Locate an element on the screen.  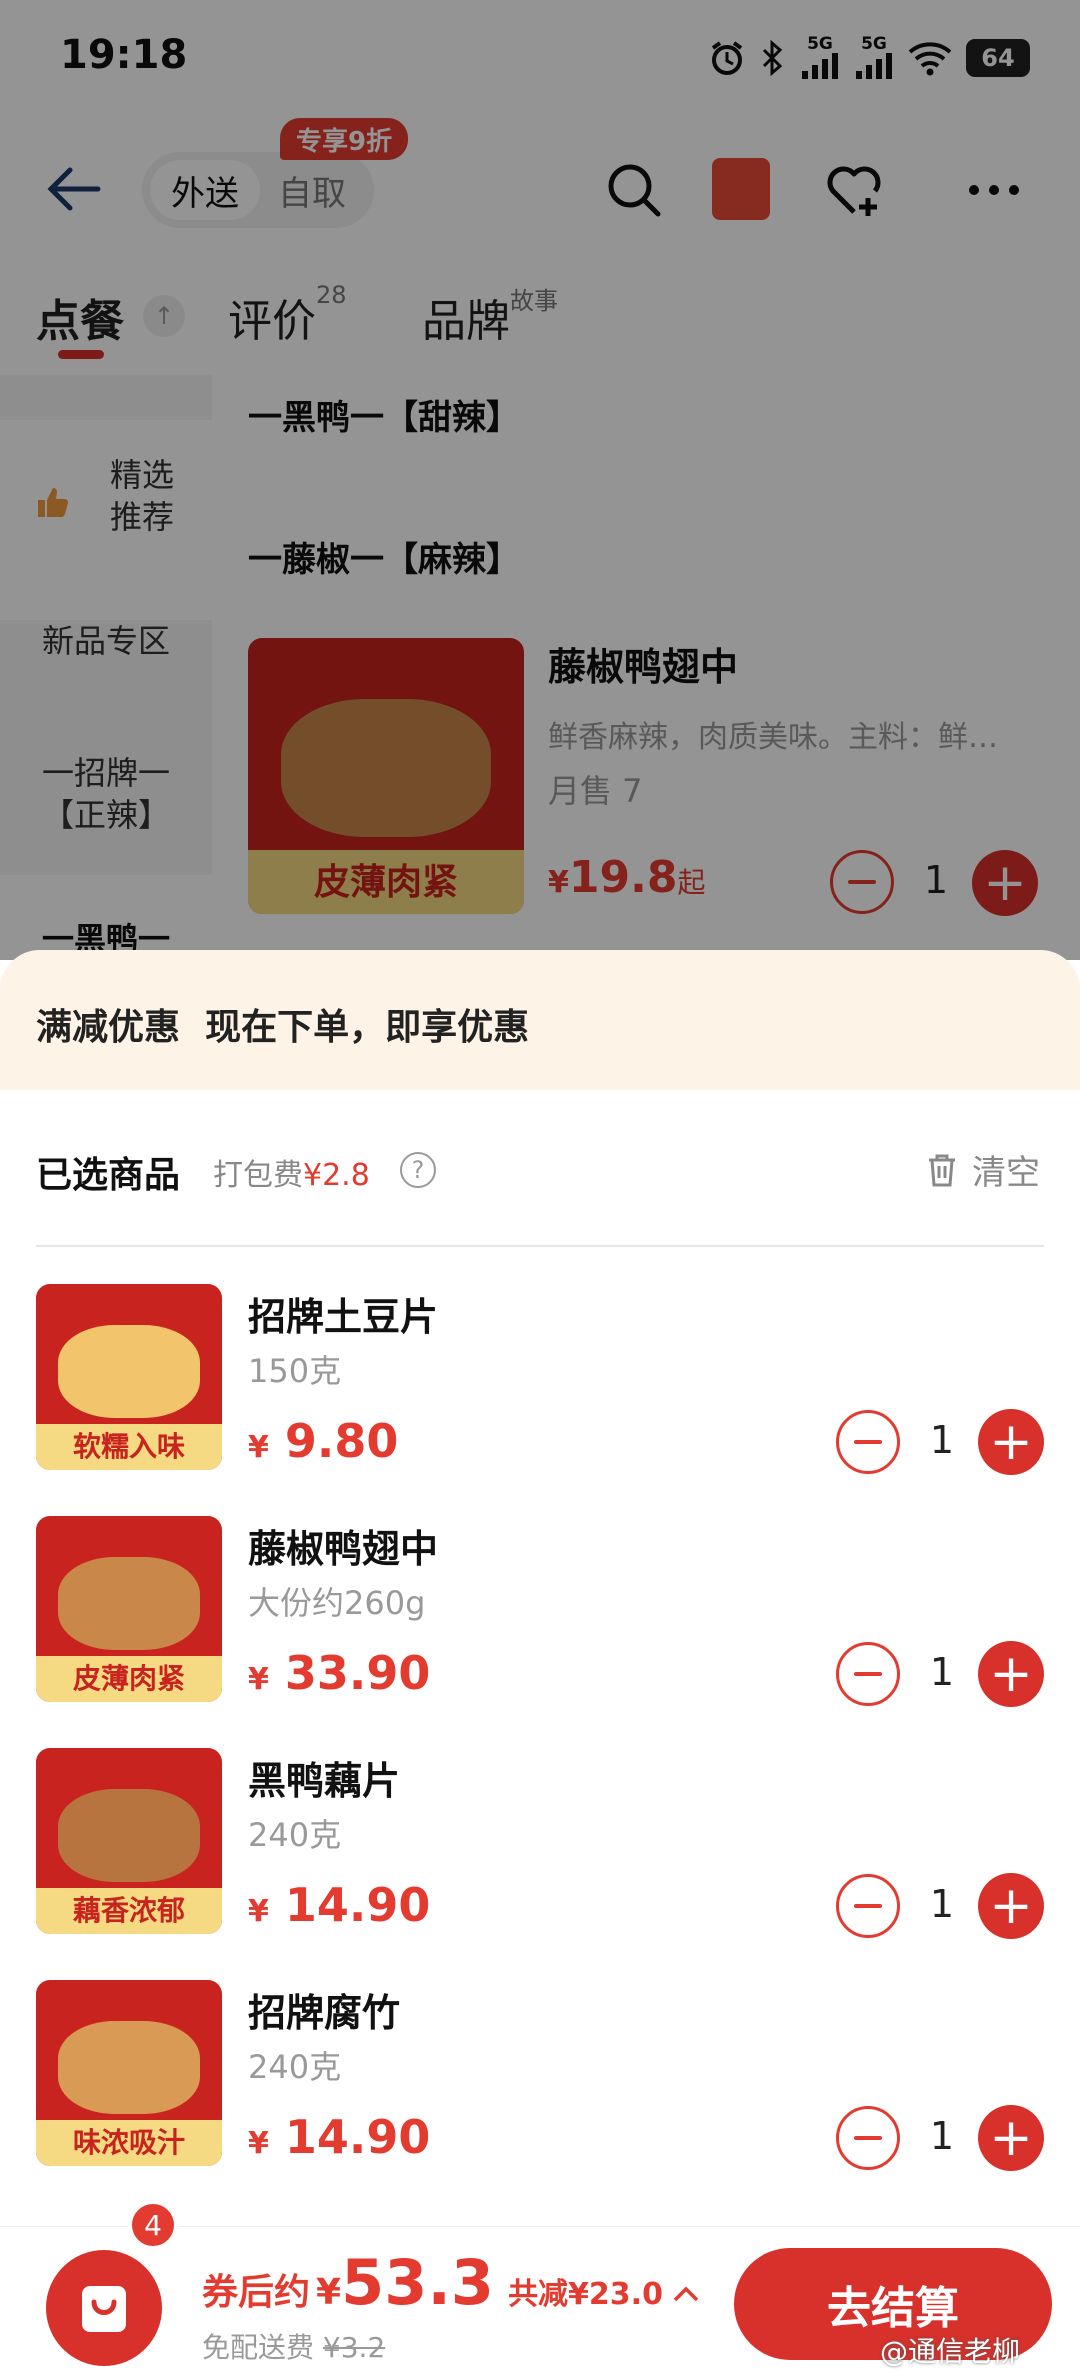
price-value: 9.80 is located at coordinates (341, 1441).